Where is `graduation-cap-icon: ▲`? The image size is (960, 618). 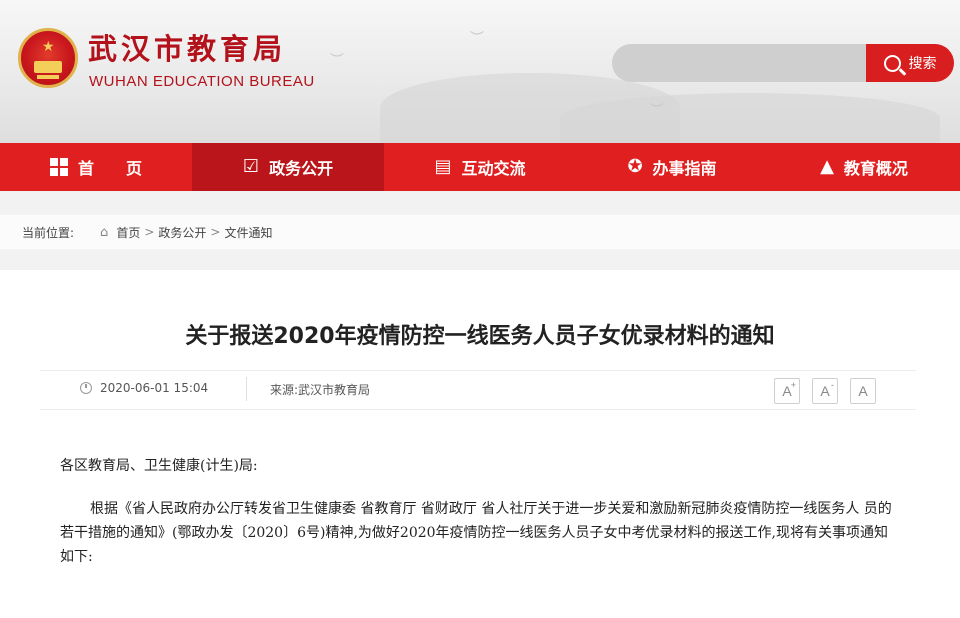
graduation-cap-icon: ▲ is located at coordinates (827, 166).